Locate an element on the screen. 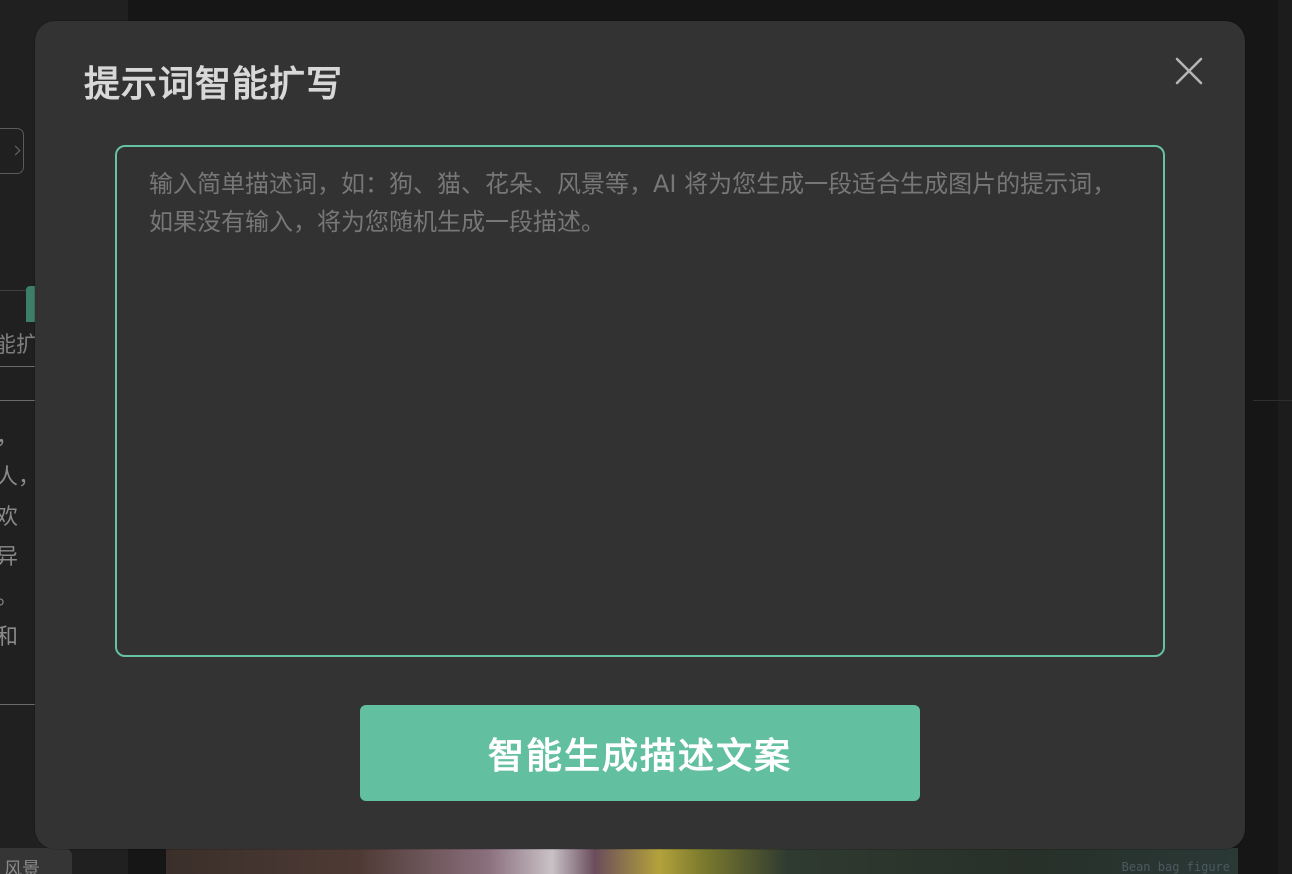 This screenshot has height=874, width=1292. background-divider is located at coordinates (1272, 400).